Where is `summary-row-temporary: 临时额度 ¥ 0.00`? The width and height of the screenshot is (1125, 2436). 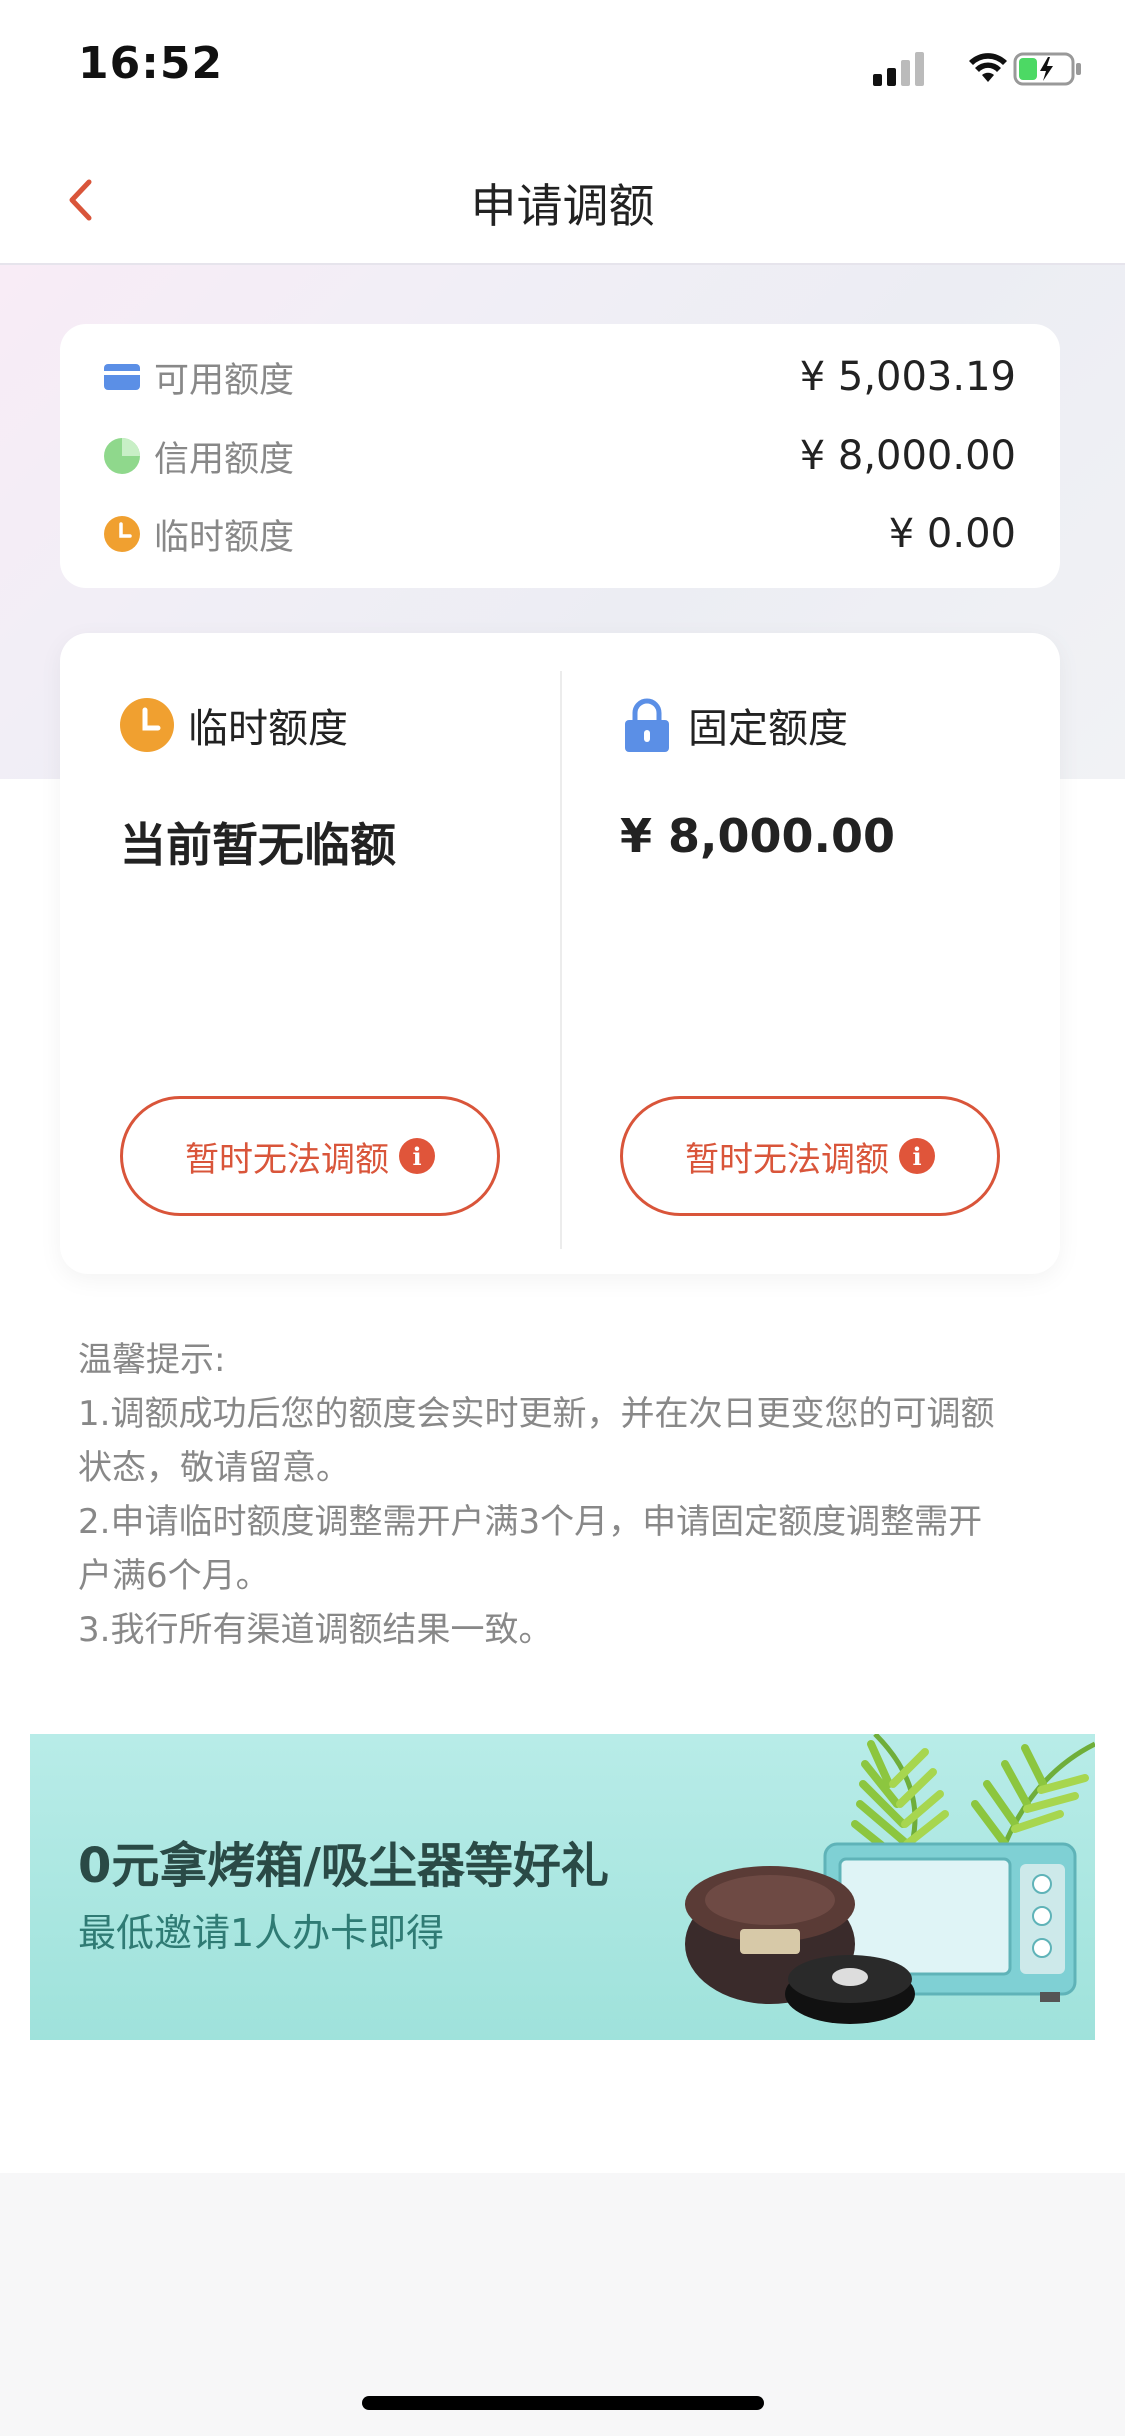 summary-row-temporary: 临时额度 ¥ 0.00 is located at coordinates (560, 534).